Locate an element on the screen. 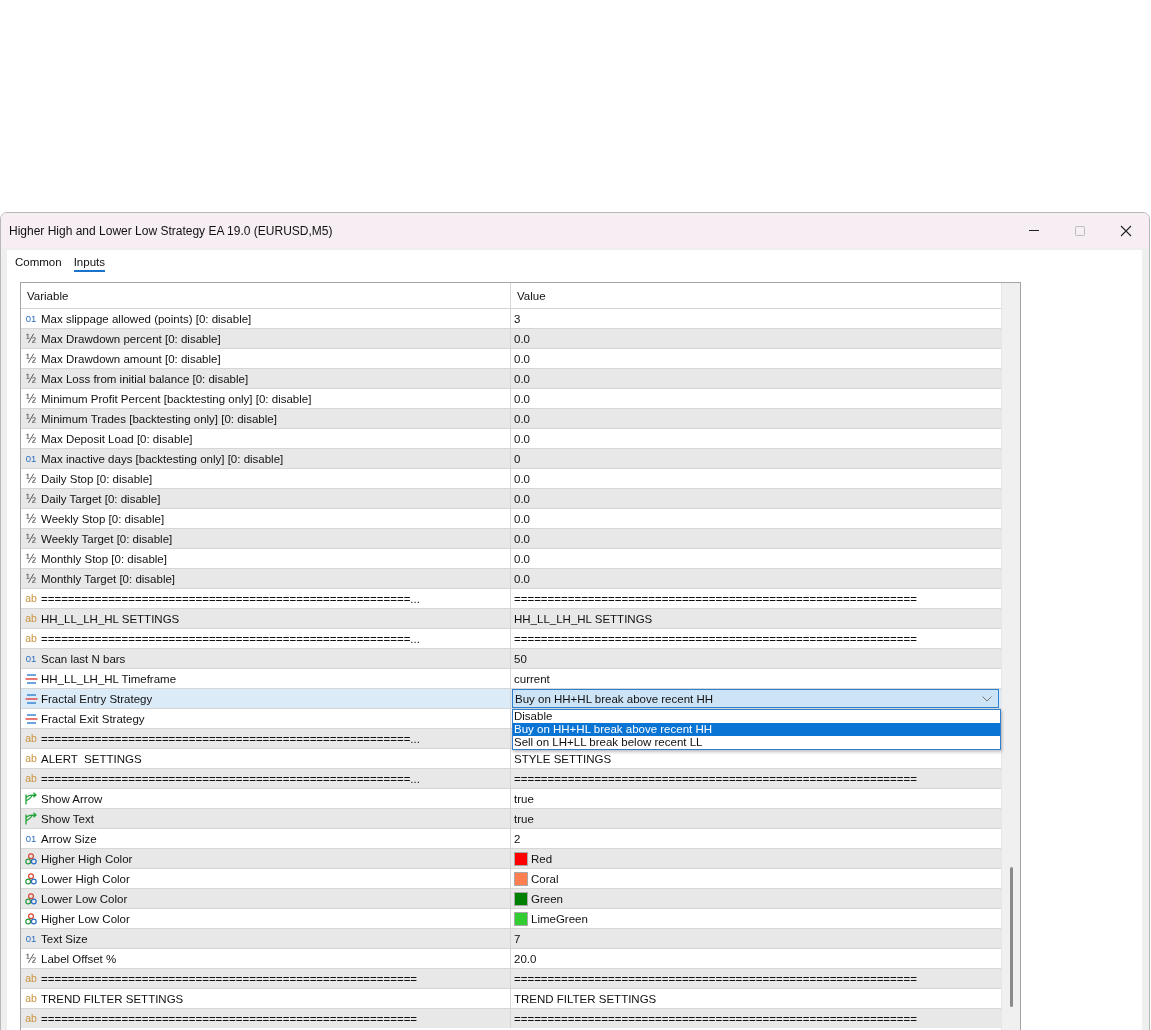 This screenshot has width=1151, height=1030. scrollbar is located at coordinates (1010, 656).